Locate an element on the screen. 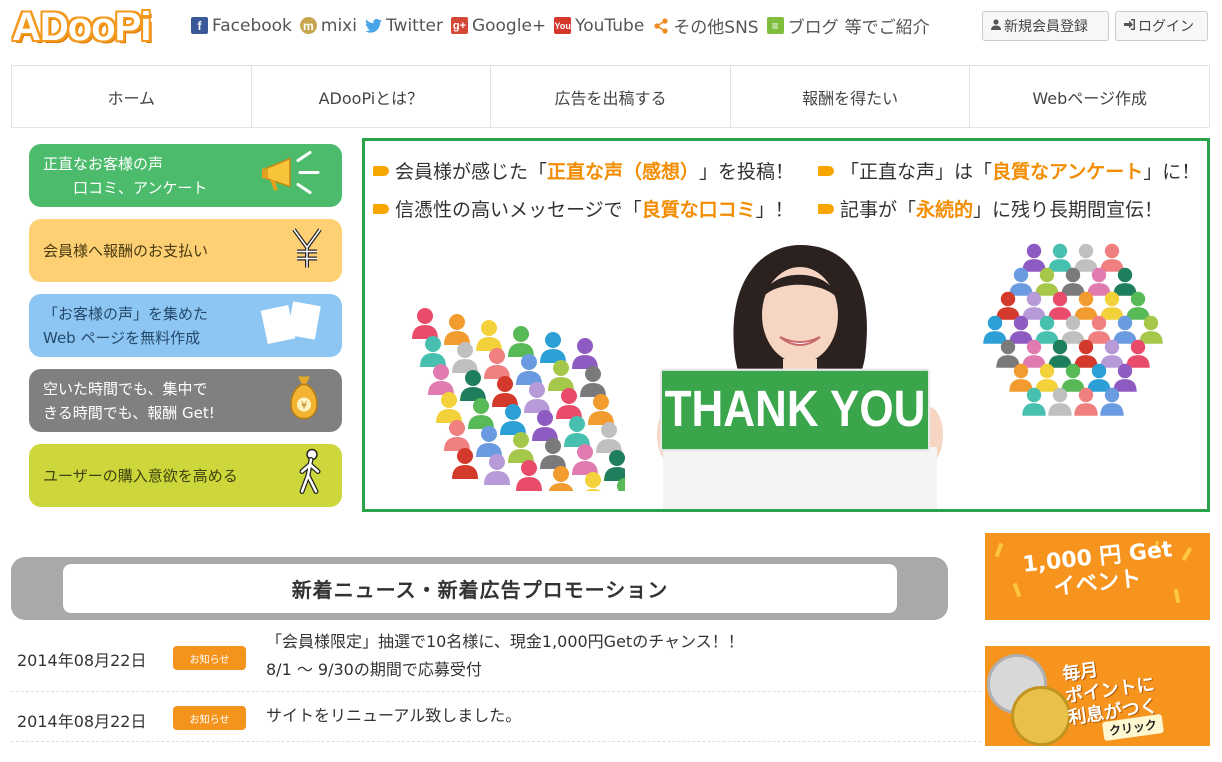 The height and width of the screenshot is (762, 1222). side-item-reviews: 正直なお客様の声 口コミ、アンケート is located at coordinates (185, 175).